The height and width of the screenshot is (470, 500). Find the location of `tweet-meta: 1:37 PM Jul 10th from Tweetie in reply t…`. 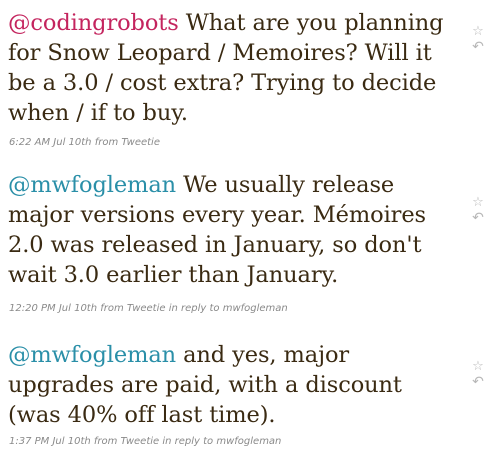

tweet-meta: 1:37 PM Jul 10th from Tweetie in reply t… is located at coordinates (145, 441).